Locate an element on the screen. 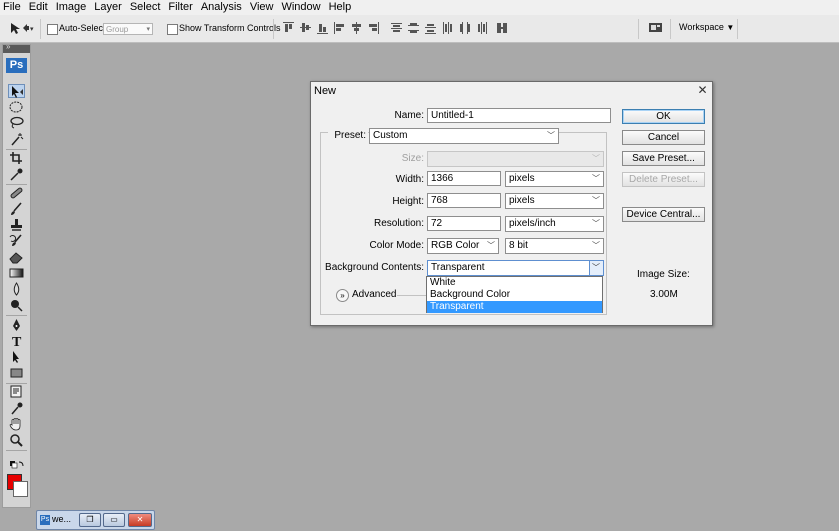 The height and width of the screenshot is (531, 839). cancel-button: Cancel is located at coordinates (663, 137).